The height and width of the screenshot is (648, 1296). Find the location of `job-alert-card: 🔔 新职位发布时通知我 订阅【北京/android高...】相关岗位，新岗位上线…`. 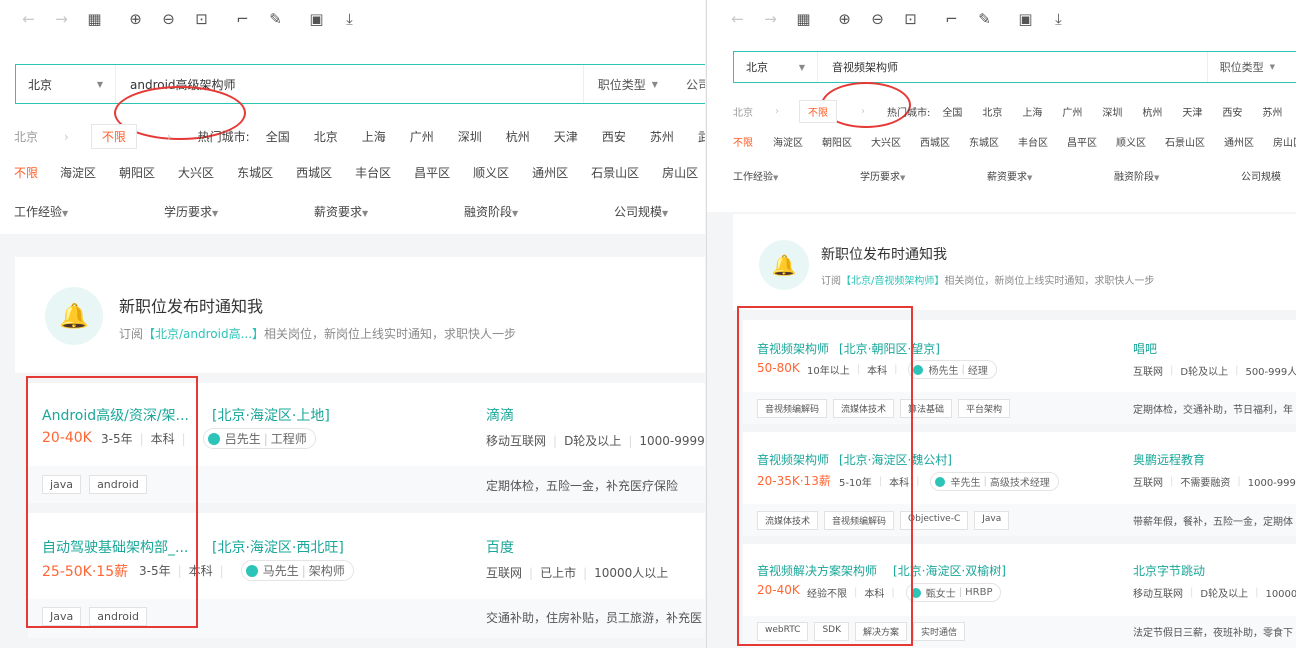

job-alert-card: 🔔 新职位发布时通知我 订阅【北京/android高...】相关岗位，新岗位上线… is located at coordinates (360, 315).